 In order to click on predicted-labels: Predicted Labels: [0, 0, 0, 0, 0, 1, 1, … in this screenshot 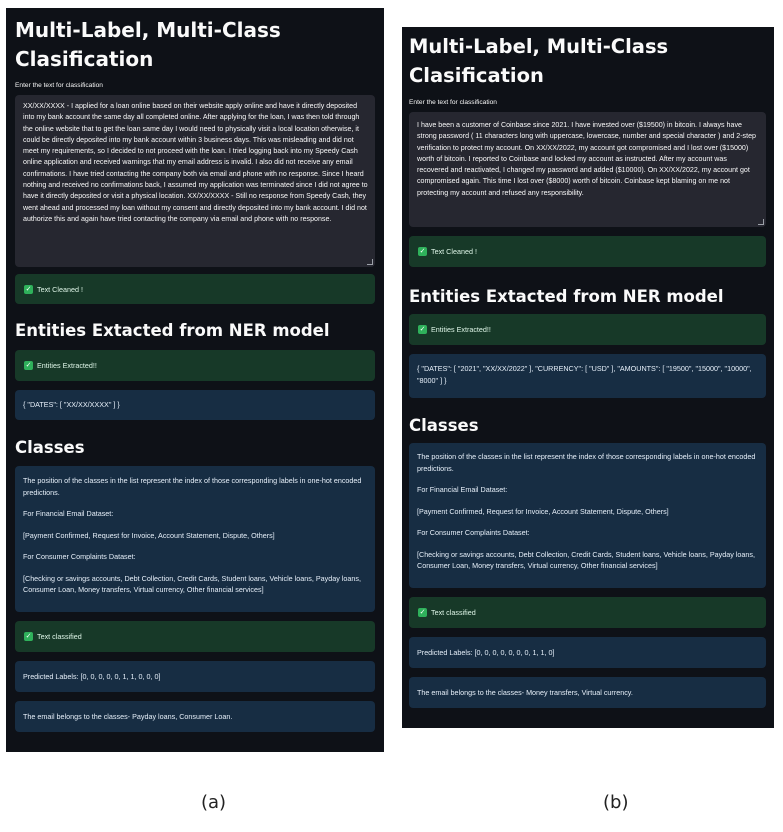, I will do `click(92, 676)`.